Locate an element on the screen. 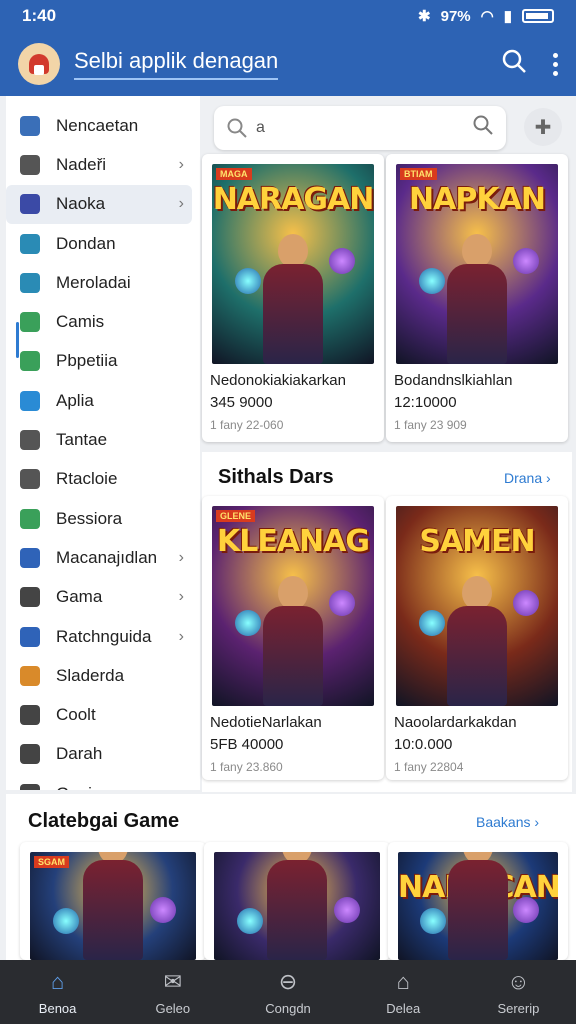  store-icon: ⌂ is located at coordinates (403, 981).